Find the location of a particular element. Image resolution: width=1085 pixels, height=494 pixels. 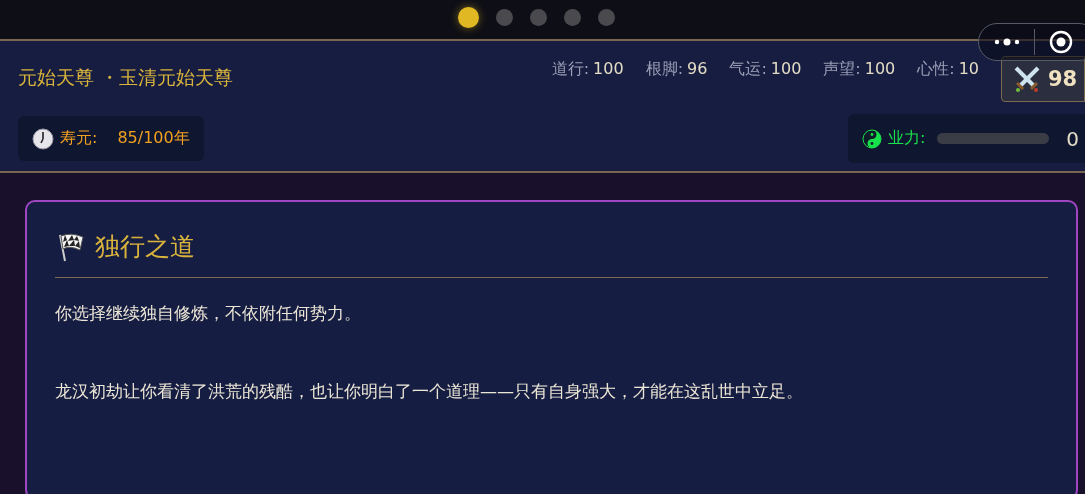

story-paragraph: 龙汉初劫让你看清了洪荒的残酷，也让你明白了一个道理——只有自身强大，才能在这乱世中立足。 is located at coordinates (429, 391).